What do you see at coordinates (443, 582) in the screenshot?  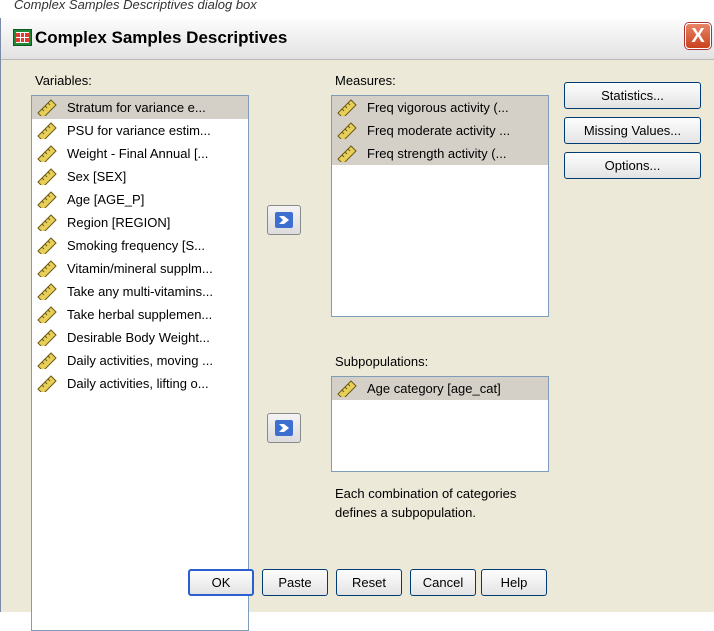 I see `cancel-button: Cancel` at bounding box center [443, 582].